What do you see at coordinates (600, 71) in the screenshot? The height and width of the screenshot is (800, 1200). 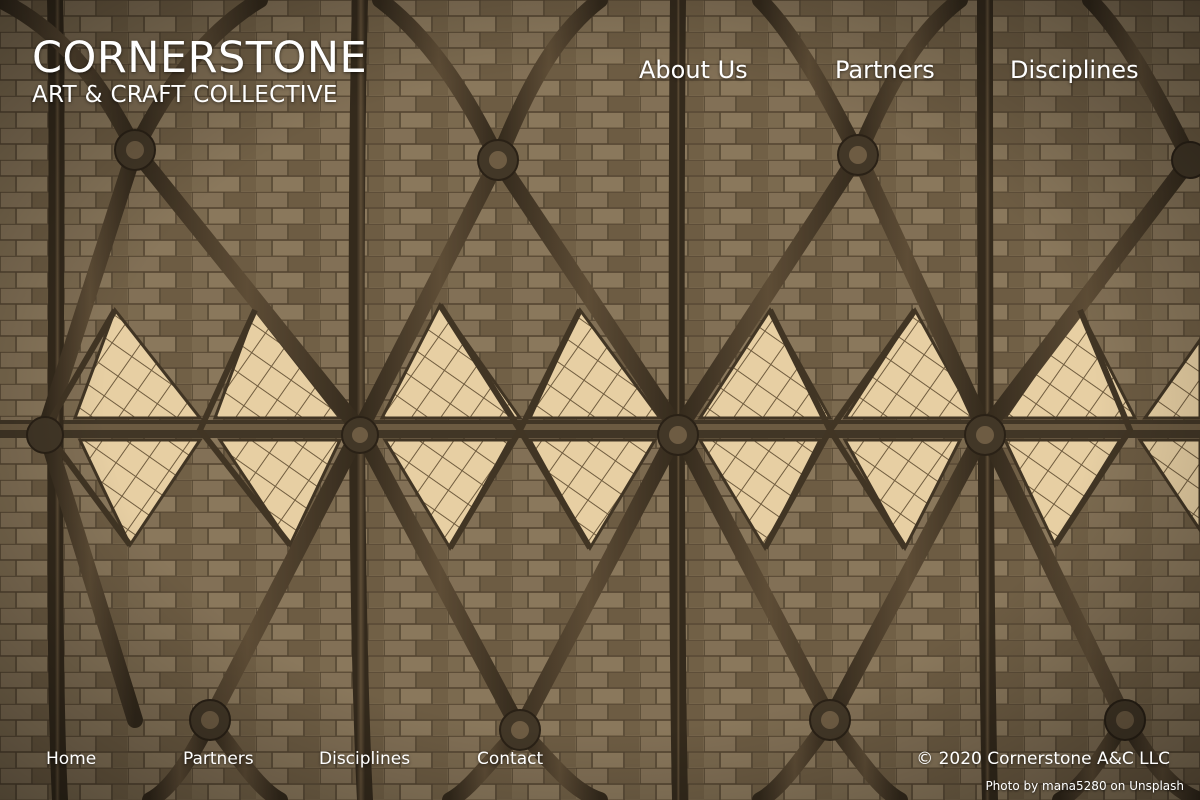 I see `top-navigation: About Us Partners Disciplines` at bounding box center [600, 71].